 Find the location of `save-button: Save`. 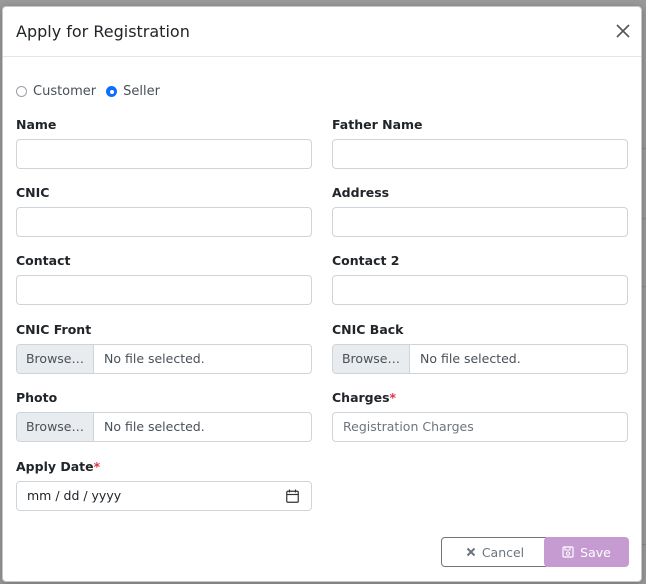

save-button: Save is located at coordinates (586, 552).